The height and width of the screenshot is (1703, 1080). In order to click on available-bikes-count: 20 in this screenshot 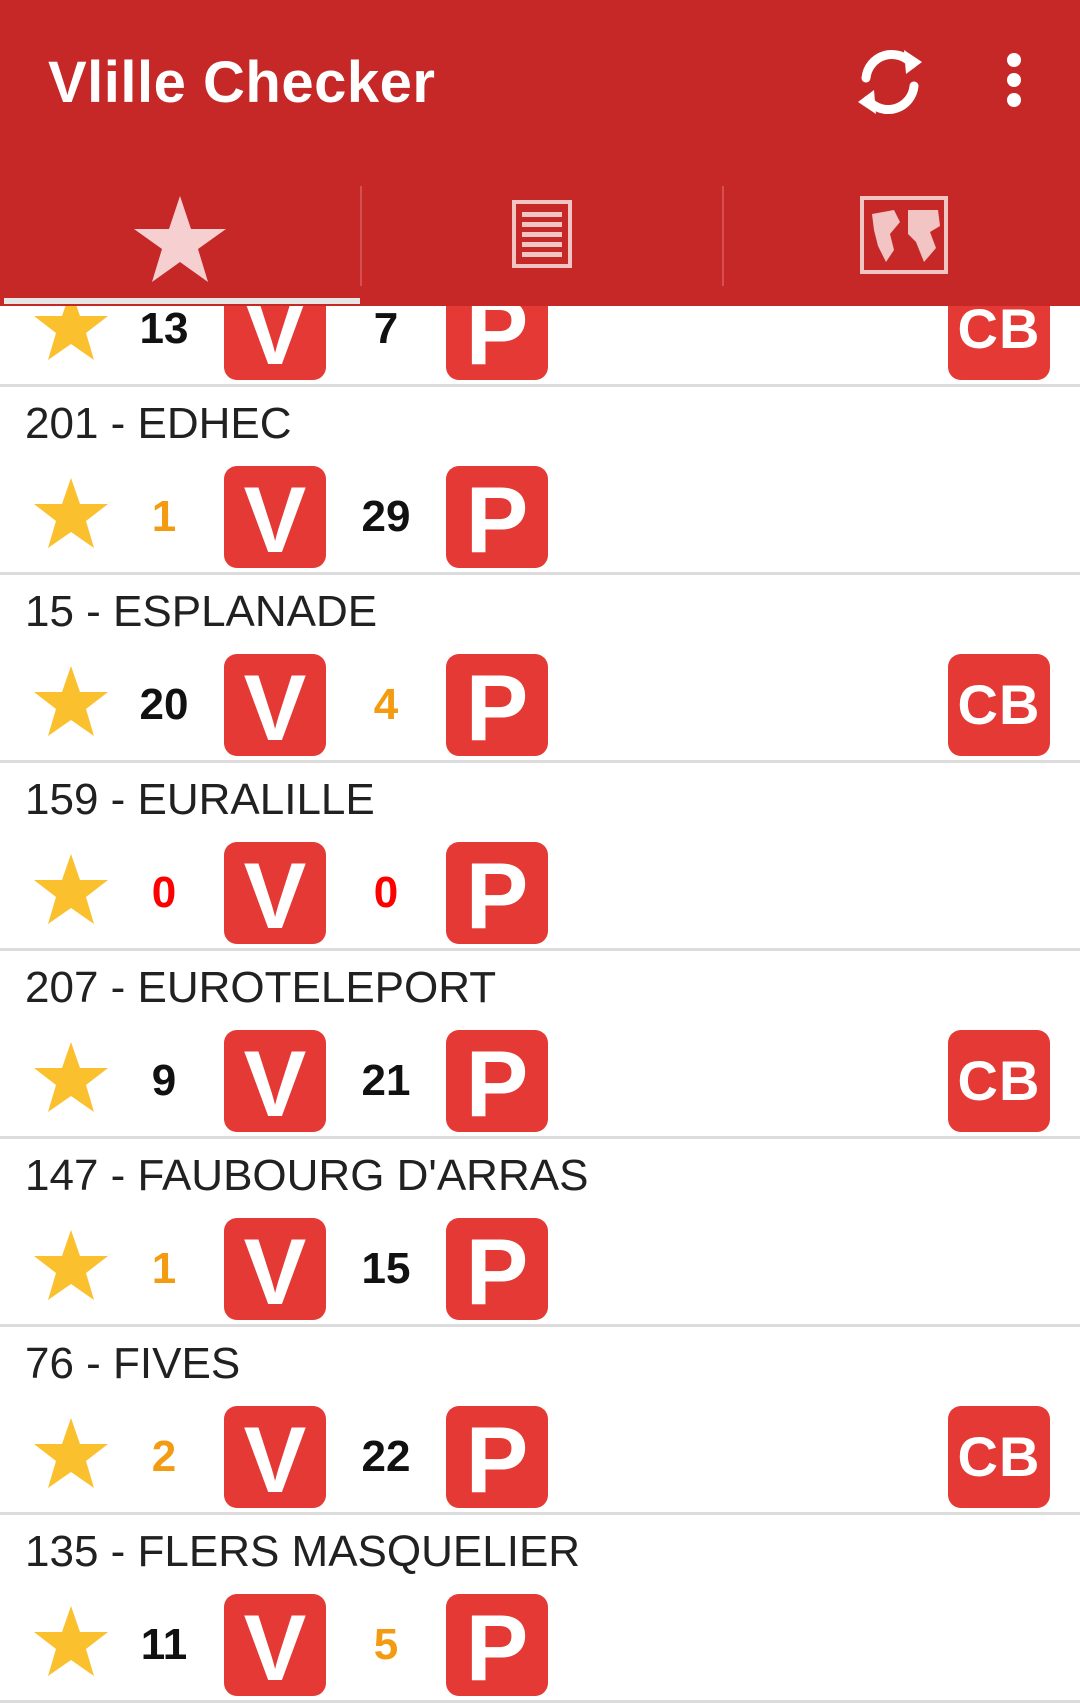, I will do `click(164, 704)`.